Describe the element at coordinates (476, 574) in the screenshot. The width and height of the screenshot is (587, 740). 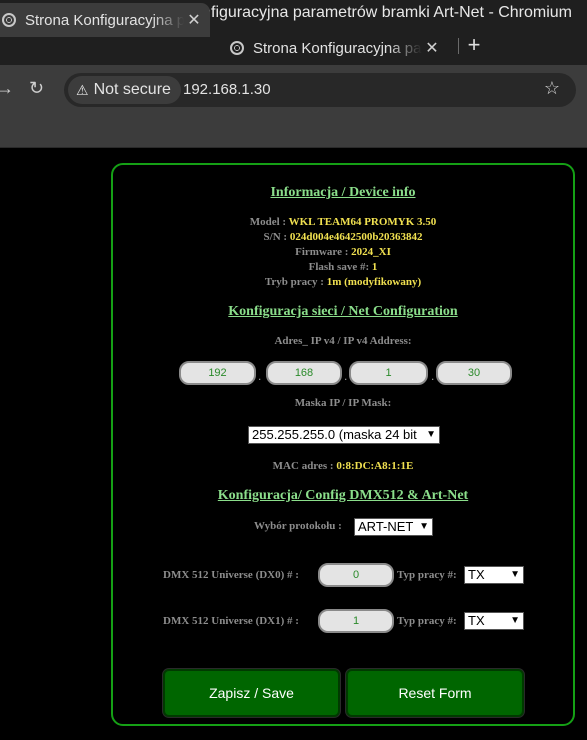
I see `universe-0-mode-value: TX` at that location.